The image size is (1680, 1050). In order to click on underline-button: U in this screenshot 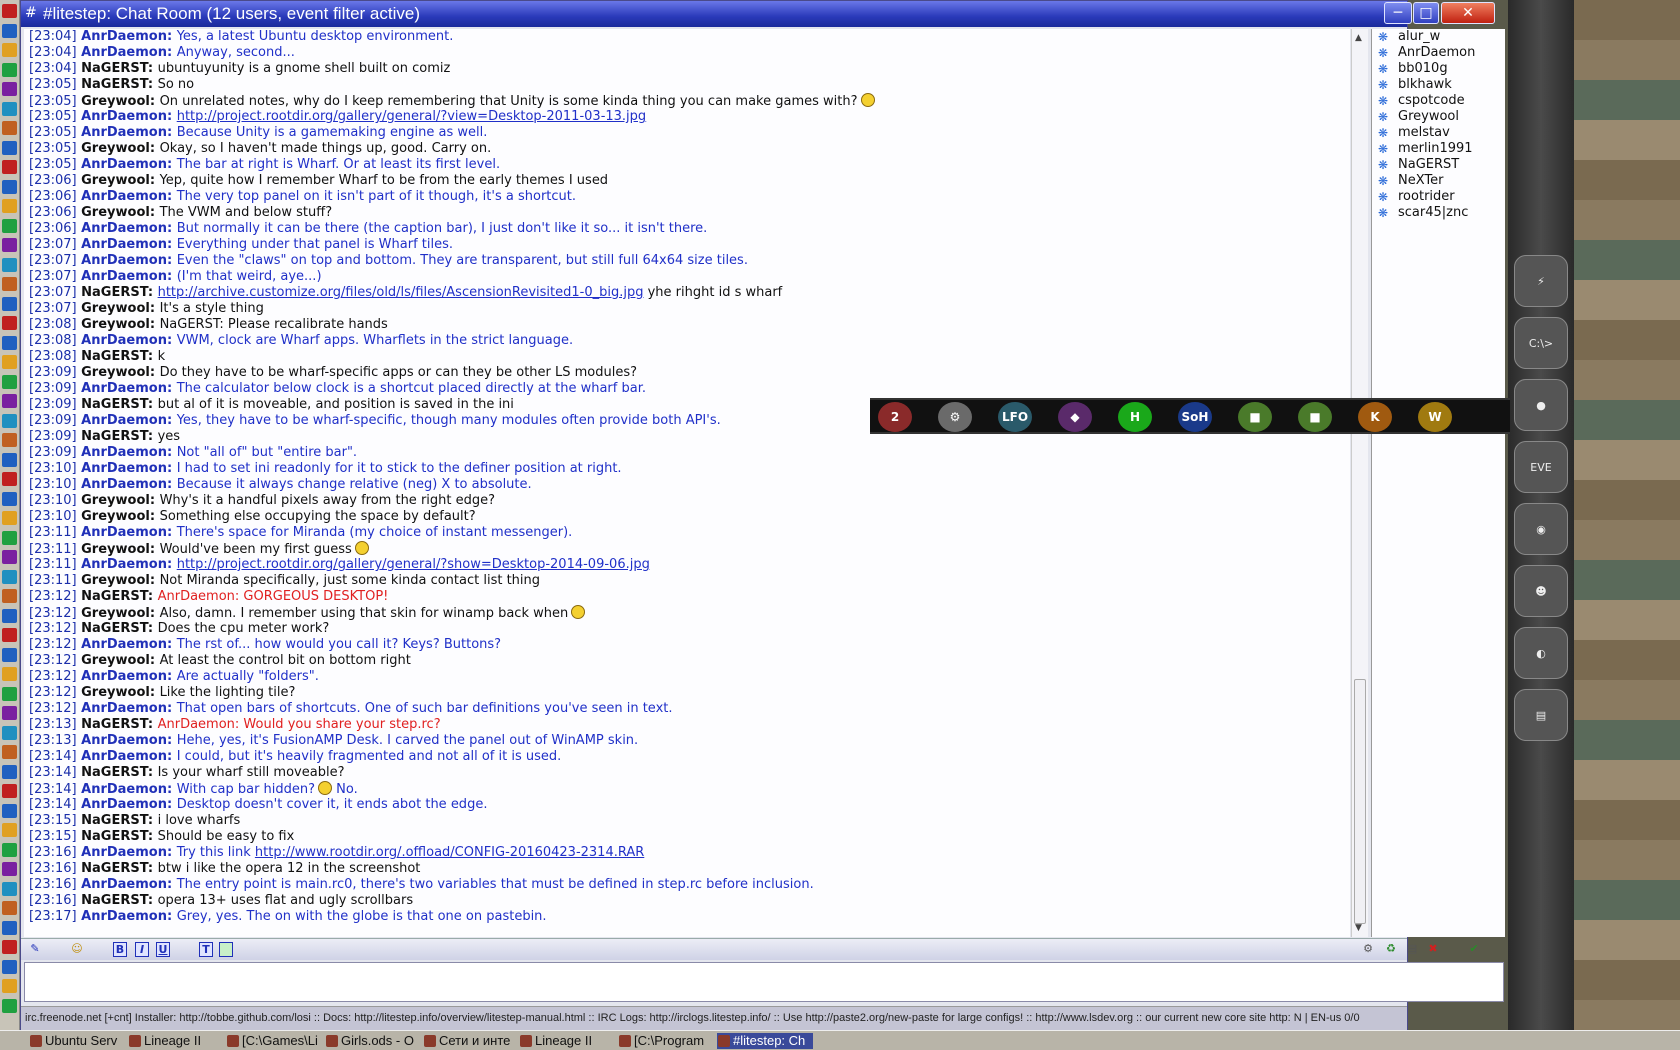, I will do `click(163, 949)`.